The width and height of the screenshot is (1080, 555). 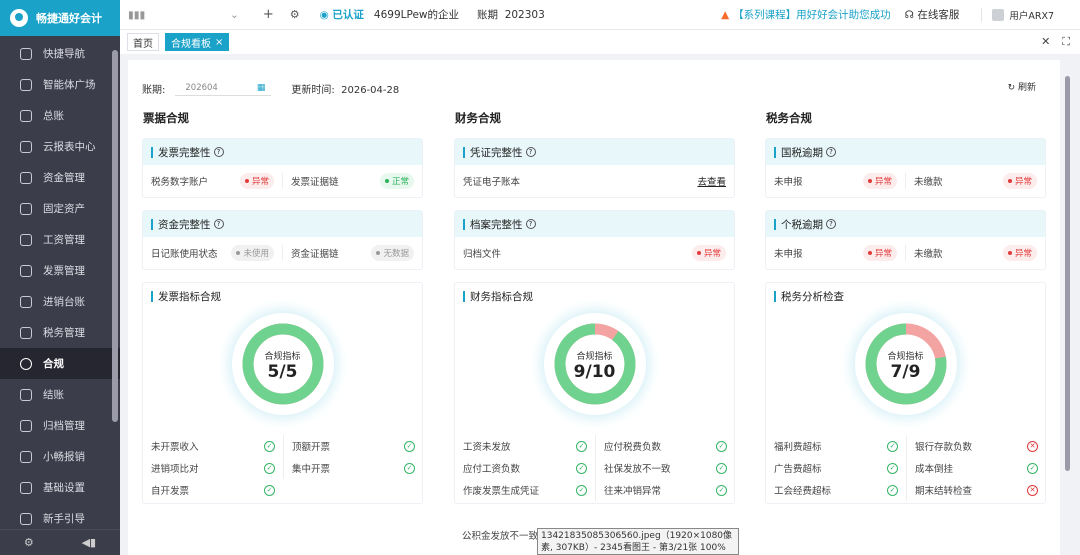 What do you see at coordinates (60, 425) in the screenshot?
I see `sidebar-item-12: 归档管理` at bounding box center [60, 425].